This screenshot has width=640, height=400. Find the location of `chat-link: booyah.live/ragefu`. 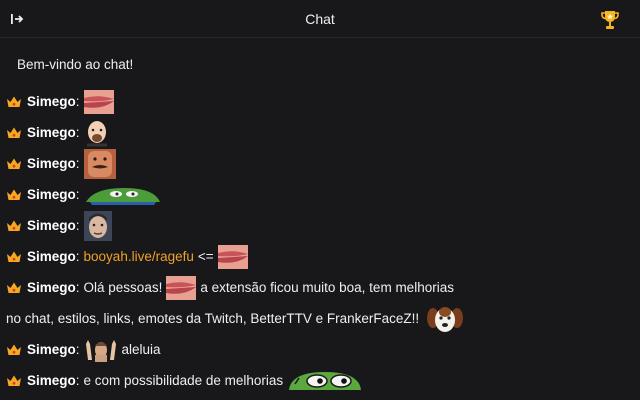

chat-link: booyah.live/ragefu is located at coordinates (139, 256).